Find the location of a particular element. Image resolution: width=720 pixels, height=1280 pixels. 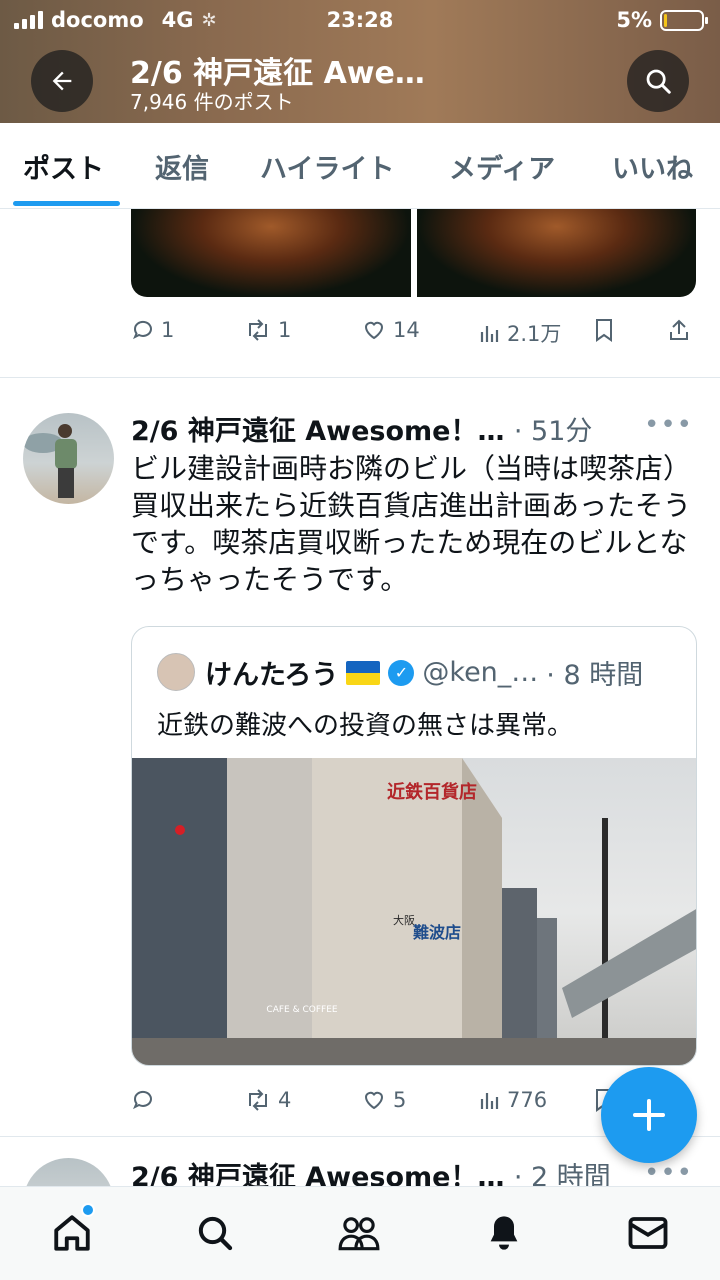

repost-count: 1 is located at coordinates (285, 330).